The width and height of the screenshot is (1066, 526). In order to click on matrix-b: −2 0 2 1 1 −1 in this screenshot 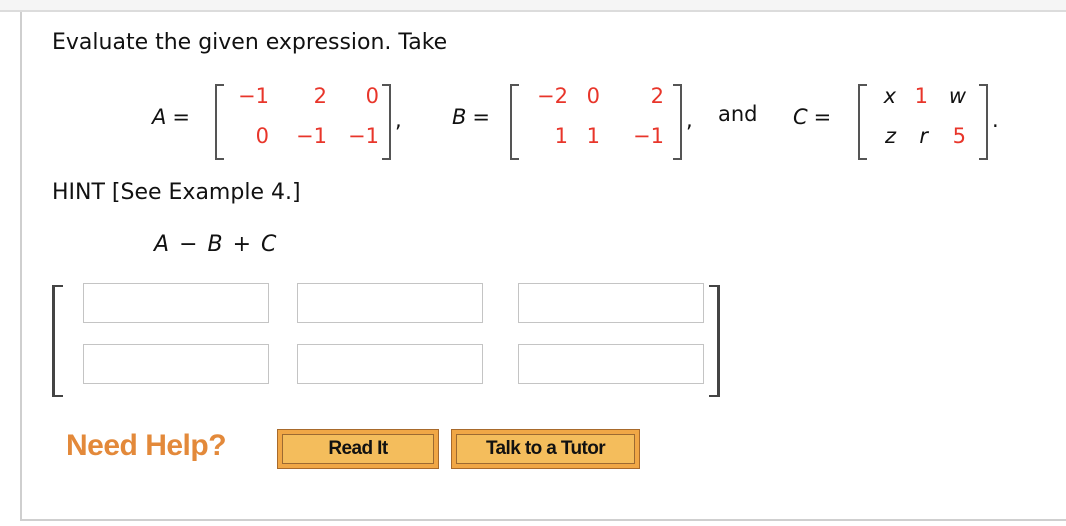, I will do `click(596, 120)`.